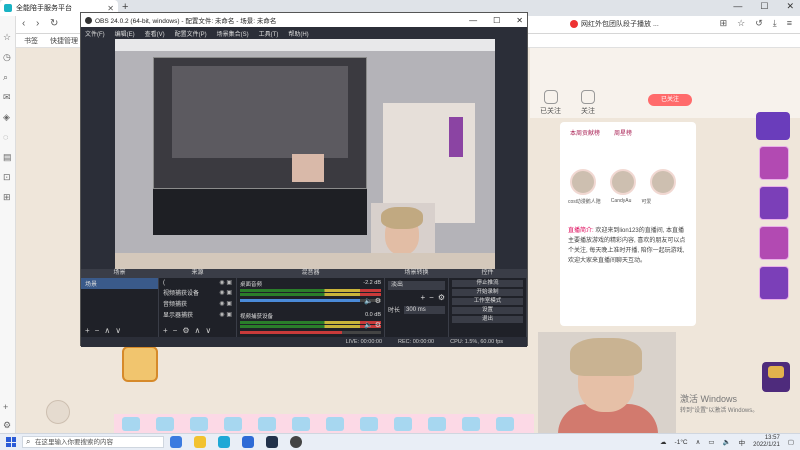 Image resolution: width=800 pixels, height=450 pixels. I want to click on notification-icon: ▢, so click(791, 442).